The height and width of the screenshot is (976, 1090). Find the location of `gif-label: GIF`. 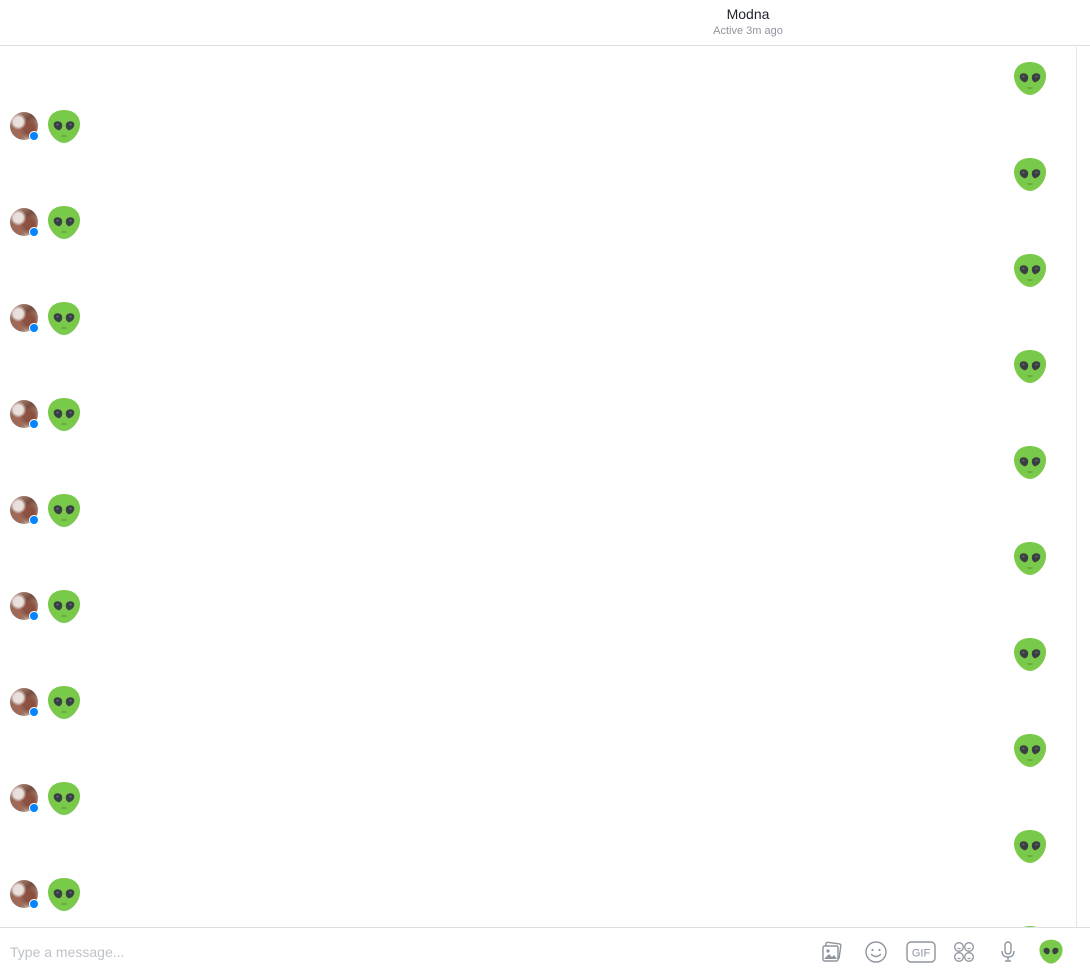

gif-label: GIF is located at coordinates (921, 954).